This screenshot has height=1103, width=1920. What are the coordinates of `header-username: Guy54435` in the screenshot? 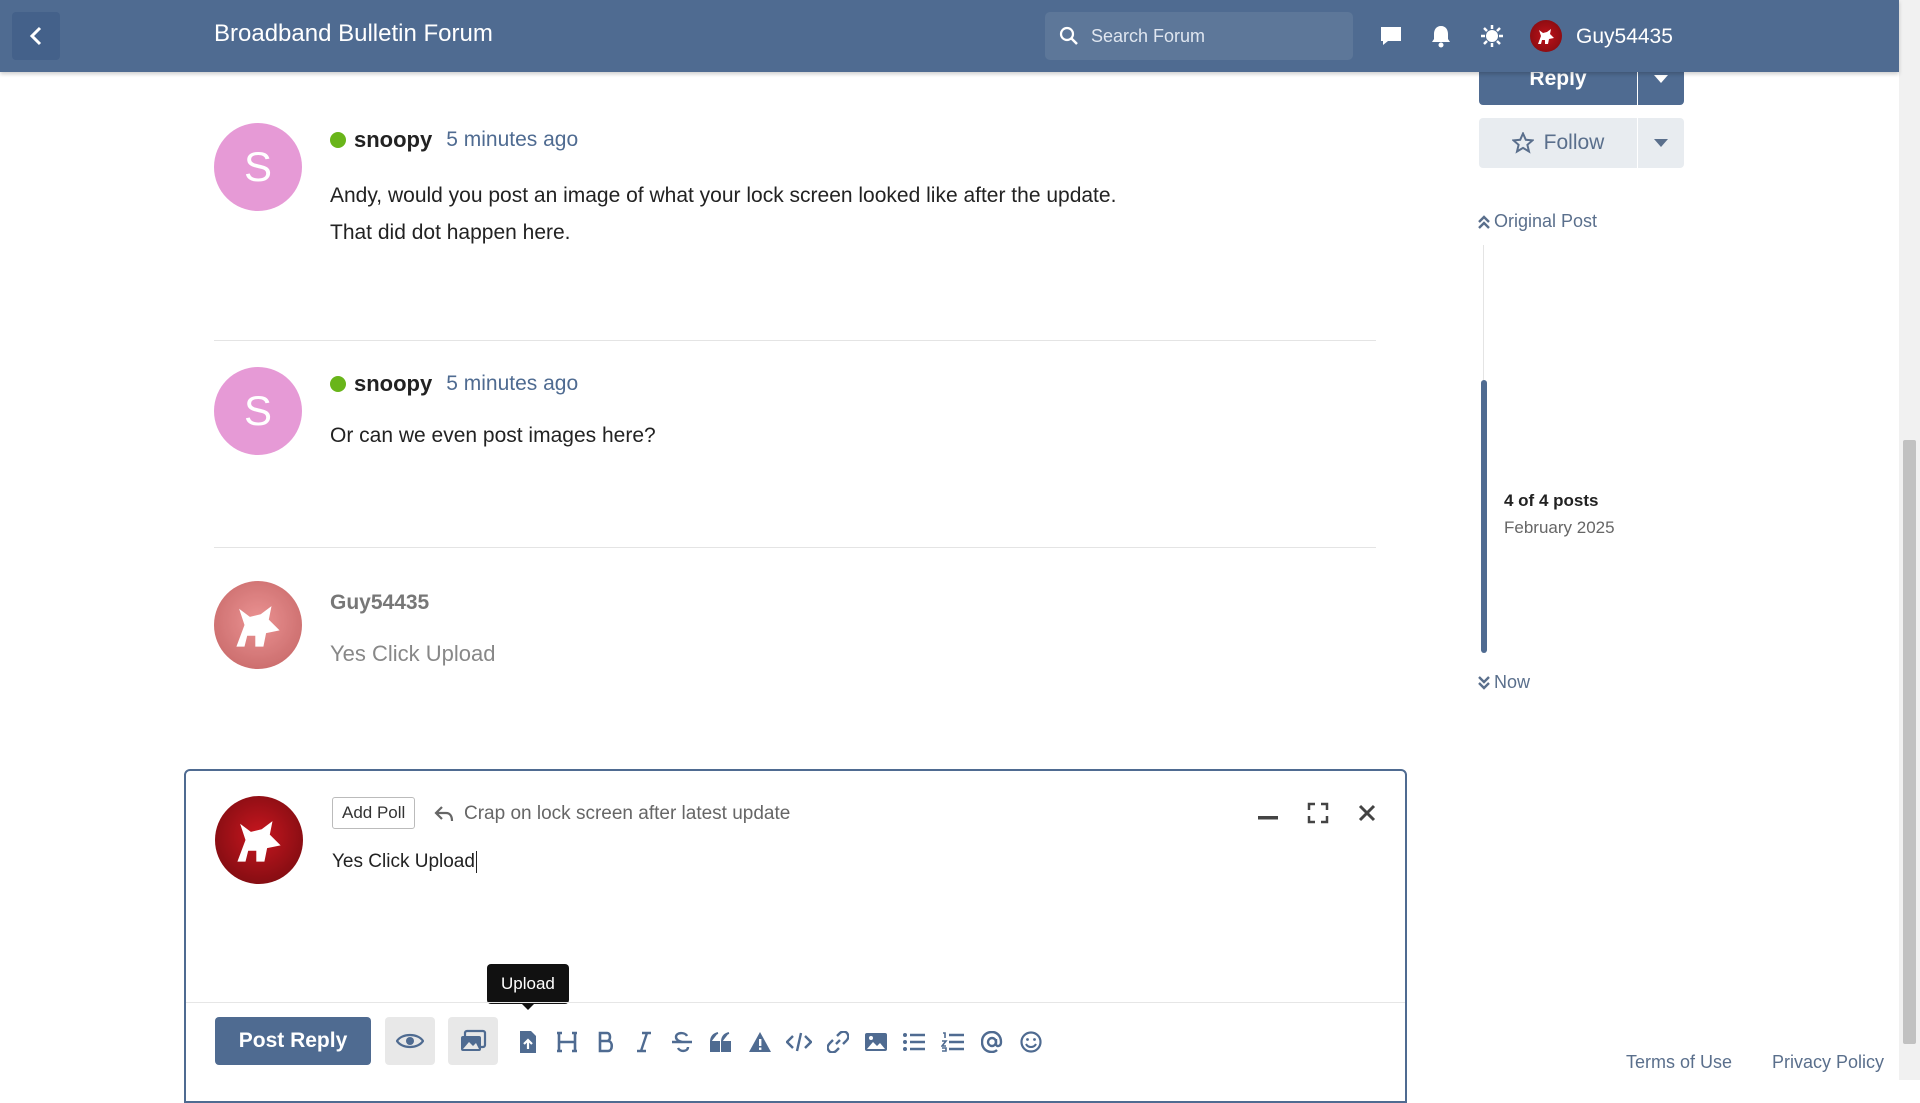 It's located at (1624, 37).